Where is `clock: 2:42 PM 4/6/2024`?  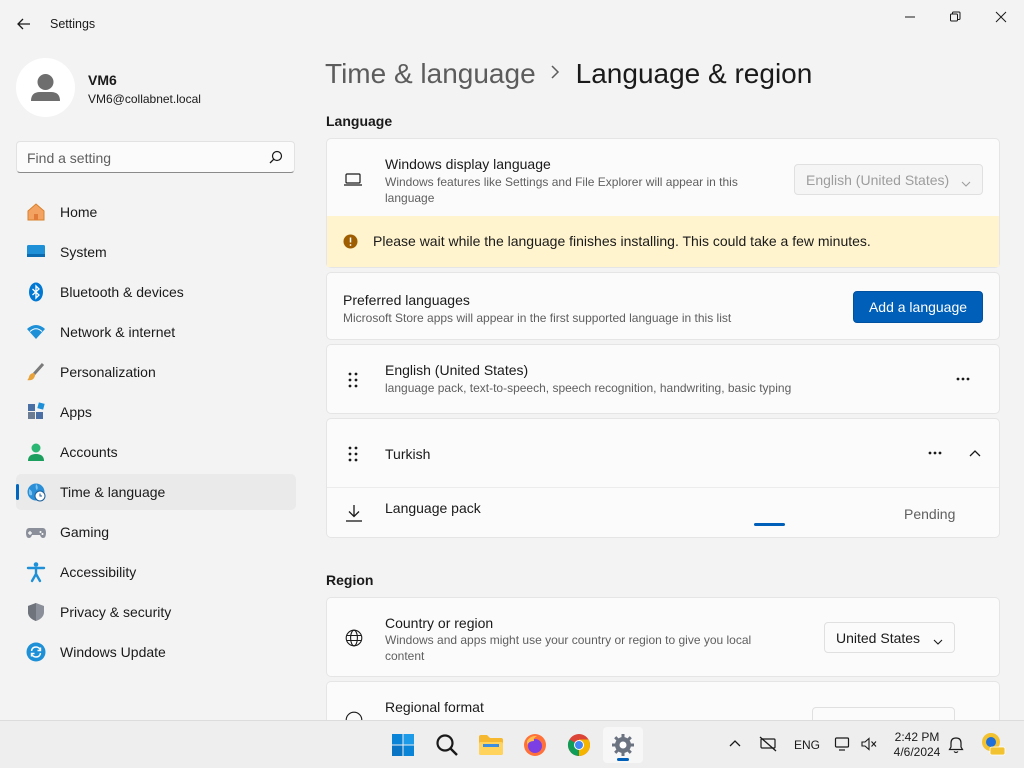 clock: 2:42 PM 4/6/2024 is located at coordinates (917, 745).